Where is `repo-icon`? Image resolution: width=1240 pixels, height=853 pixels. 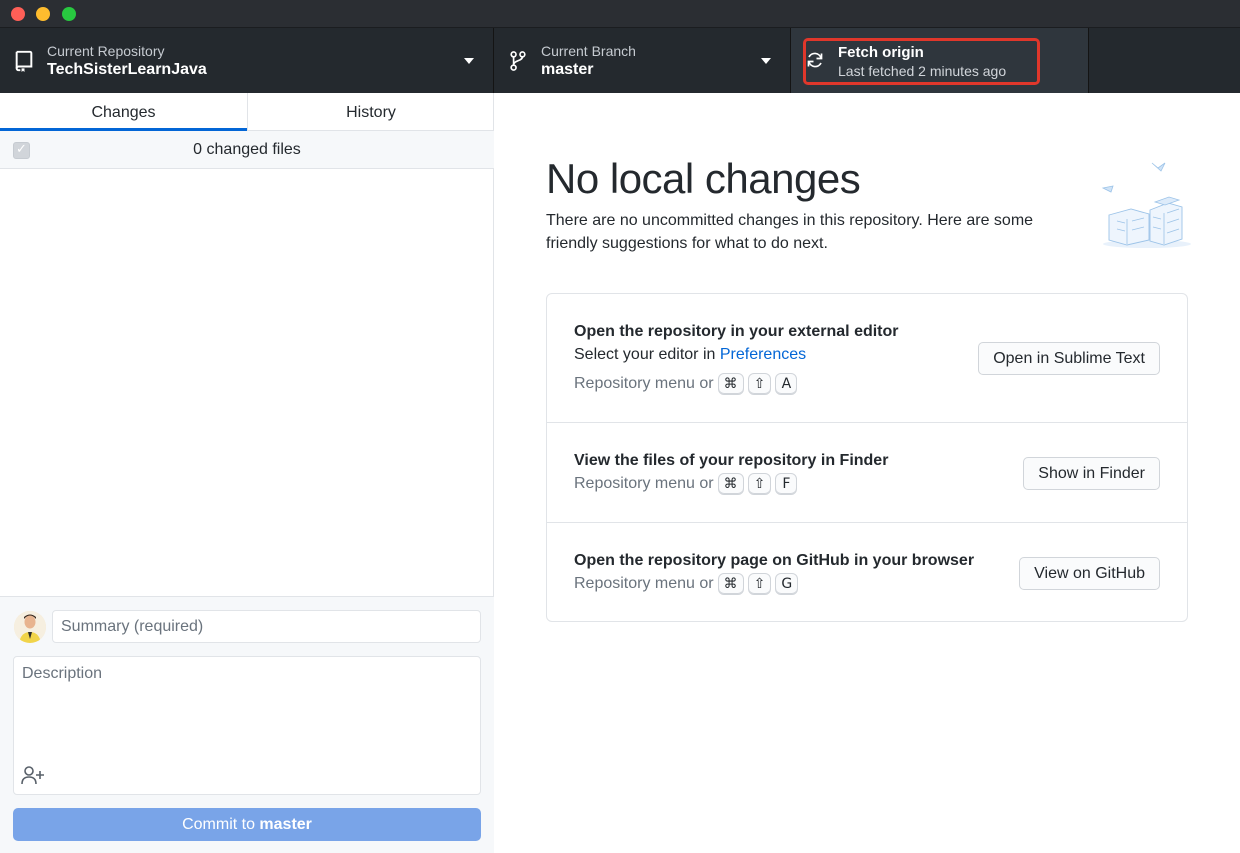 repo-icon is located at coordinates (24, 61).